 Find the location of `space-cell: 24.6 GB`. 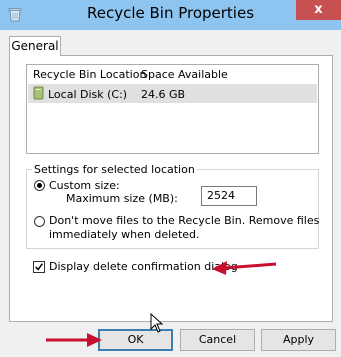

space-cell: 24.6 GB is located at coordinates (163, 94).